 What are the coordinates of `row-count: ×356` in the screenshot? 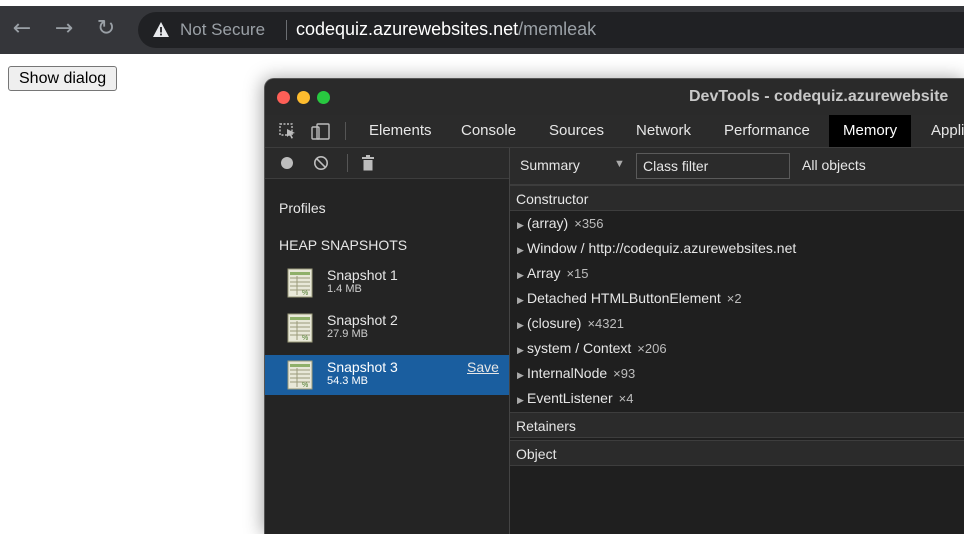 It's located at (589, 223).